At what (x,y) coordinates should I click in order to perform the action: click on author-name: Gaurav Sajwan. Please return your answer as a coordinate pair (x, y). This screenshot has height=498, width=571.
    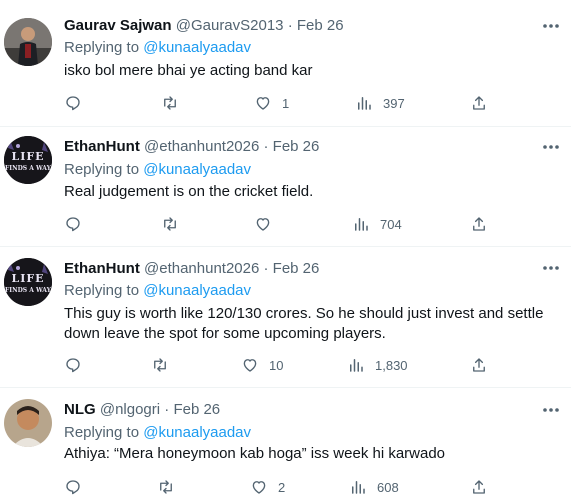
    Looking at the image, I should click on (118, 25).